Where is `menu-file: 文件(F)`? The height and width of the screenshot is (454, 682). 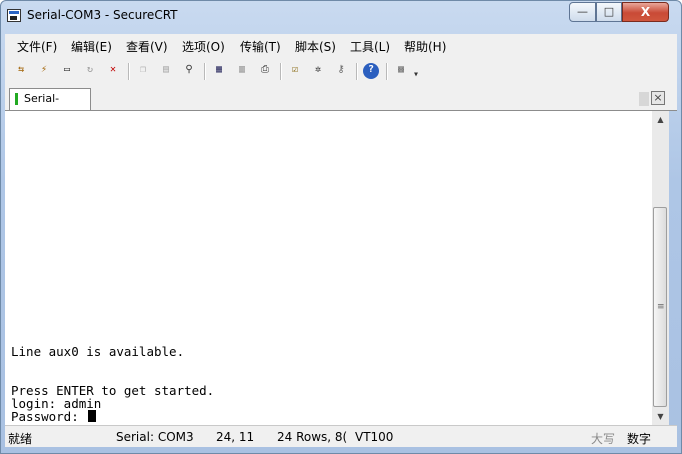 menu-file: 文件(F) is located at coordinates (37, 46).